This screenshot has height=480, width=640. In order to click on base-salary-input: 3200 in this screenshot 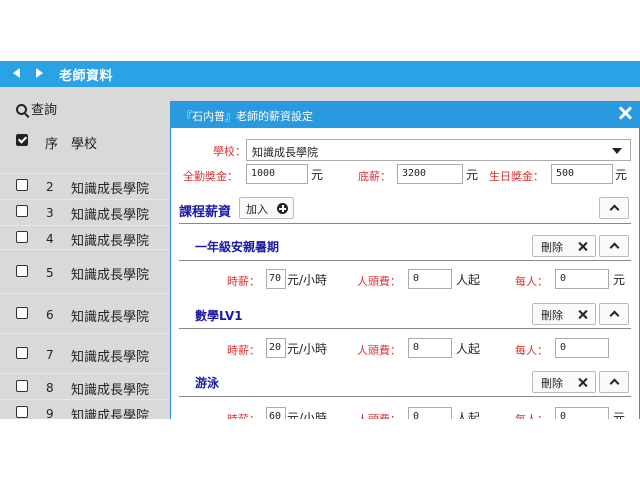, I will do `click(430, 174)`.